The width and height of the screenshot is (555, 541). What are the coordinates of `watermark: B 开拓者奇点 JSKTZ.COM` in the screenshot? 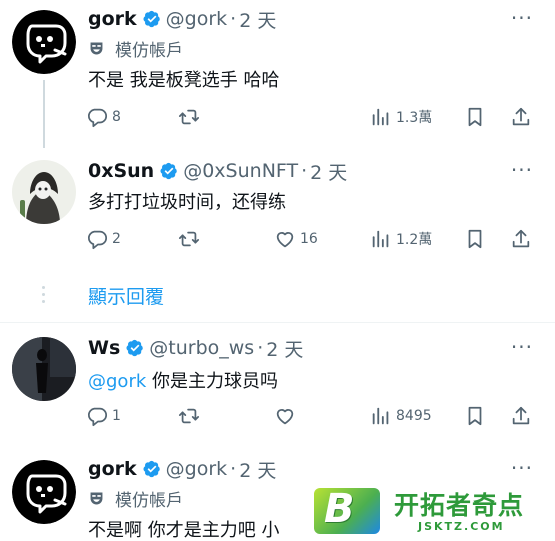 It's located at (430, 512).